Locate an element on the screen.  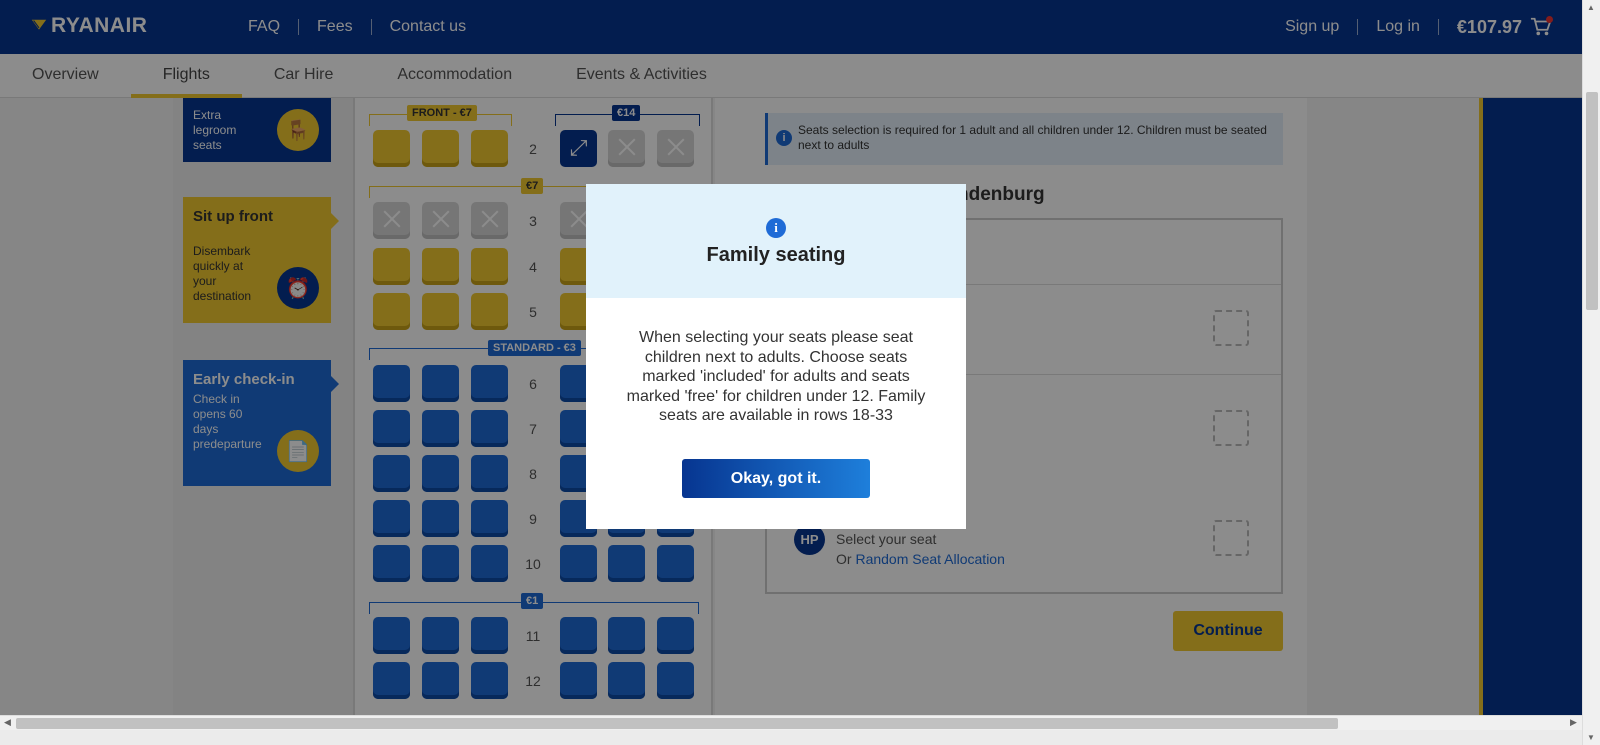
vertical-scrollbar: ▲ ▼ is located at coordinates (1591, 372).